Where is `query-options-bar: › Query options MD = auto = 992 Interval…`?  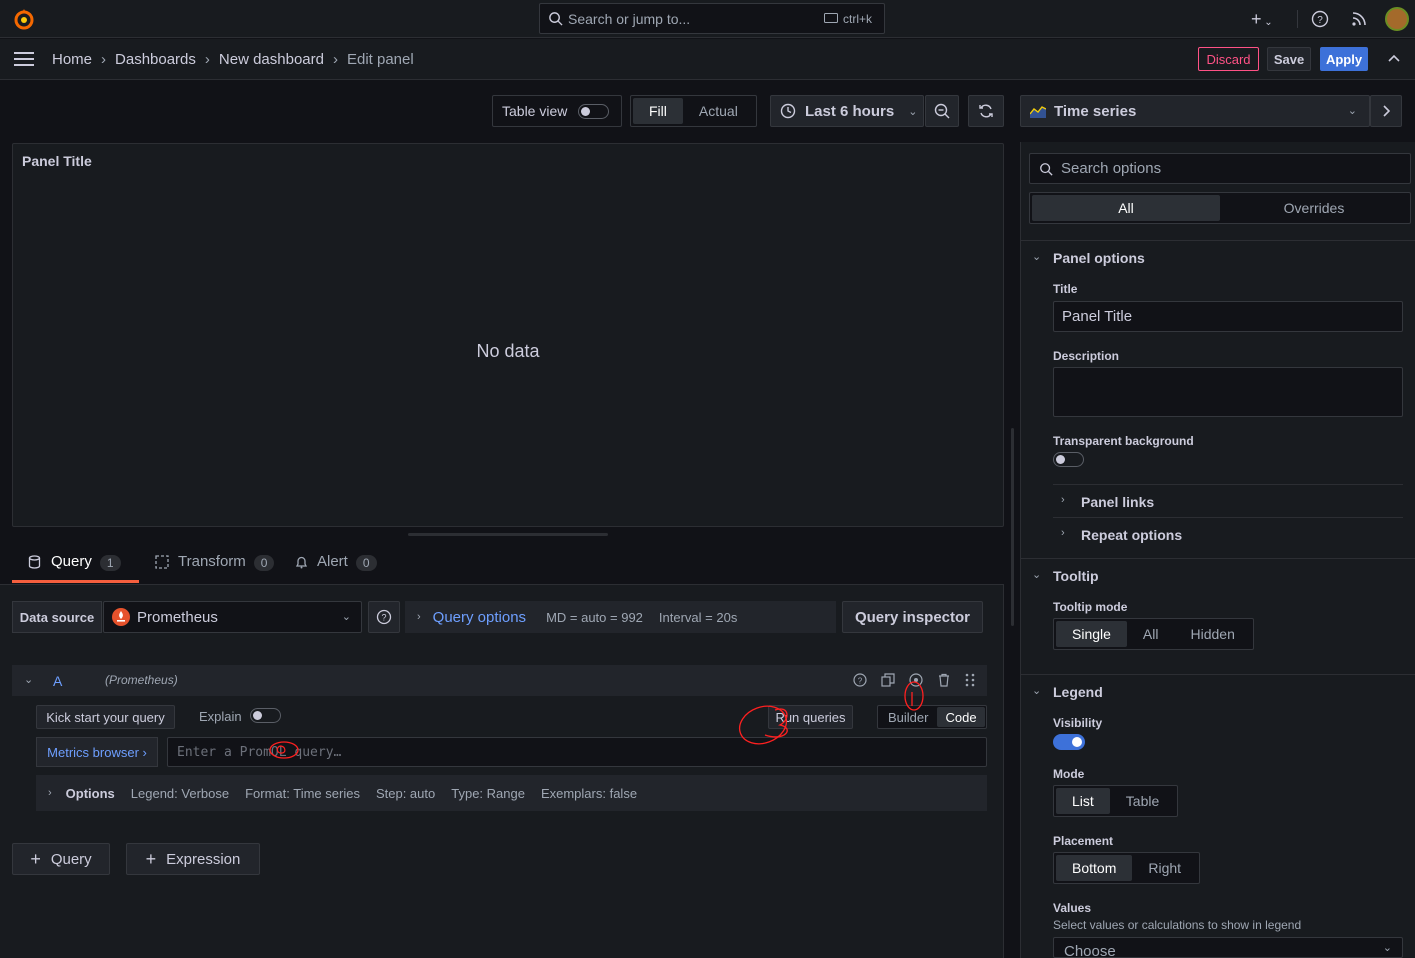 query-options-bar: › Query options MD = auto = 992 Interval… is located at coordinates (620, 617).